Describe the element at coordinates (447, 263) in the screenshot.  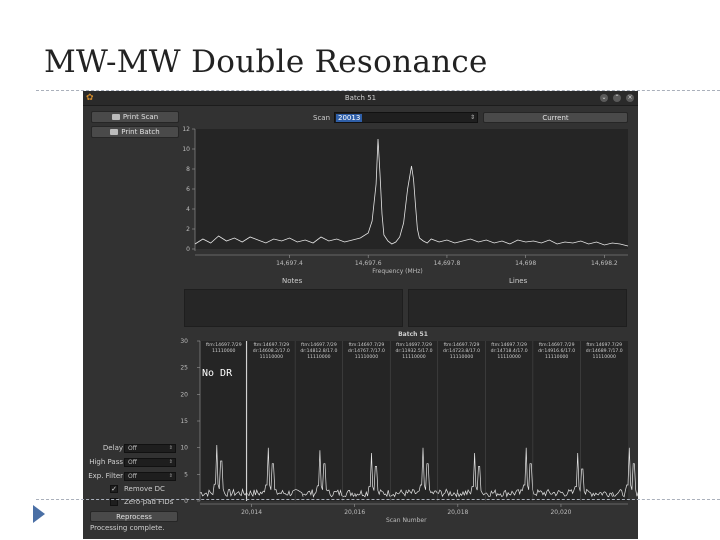
I see `spectrum-x-tick-label: 14,697.8` at that location.